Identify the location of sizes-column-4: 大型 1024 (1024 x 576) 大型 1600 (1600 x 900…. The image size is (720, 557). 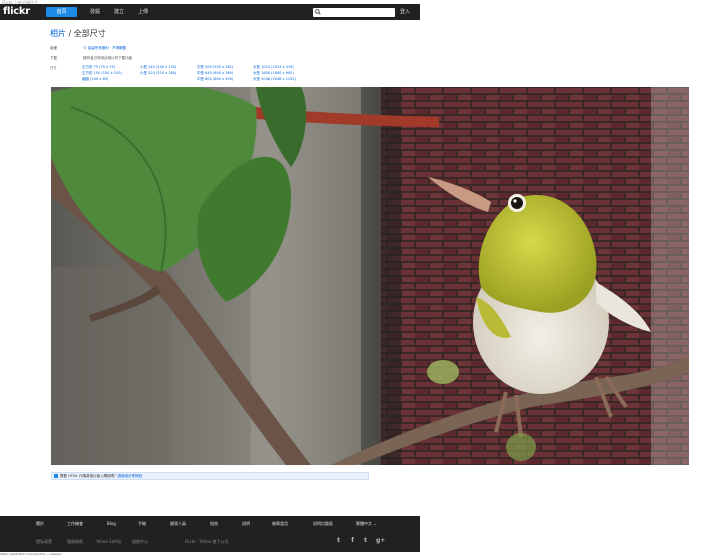
(274, 73).